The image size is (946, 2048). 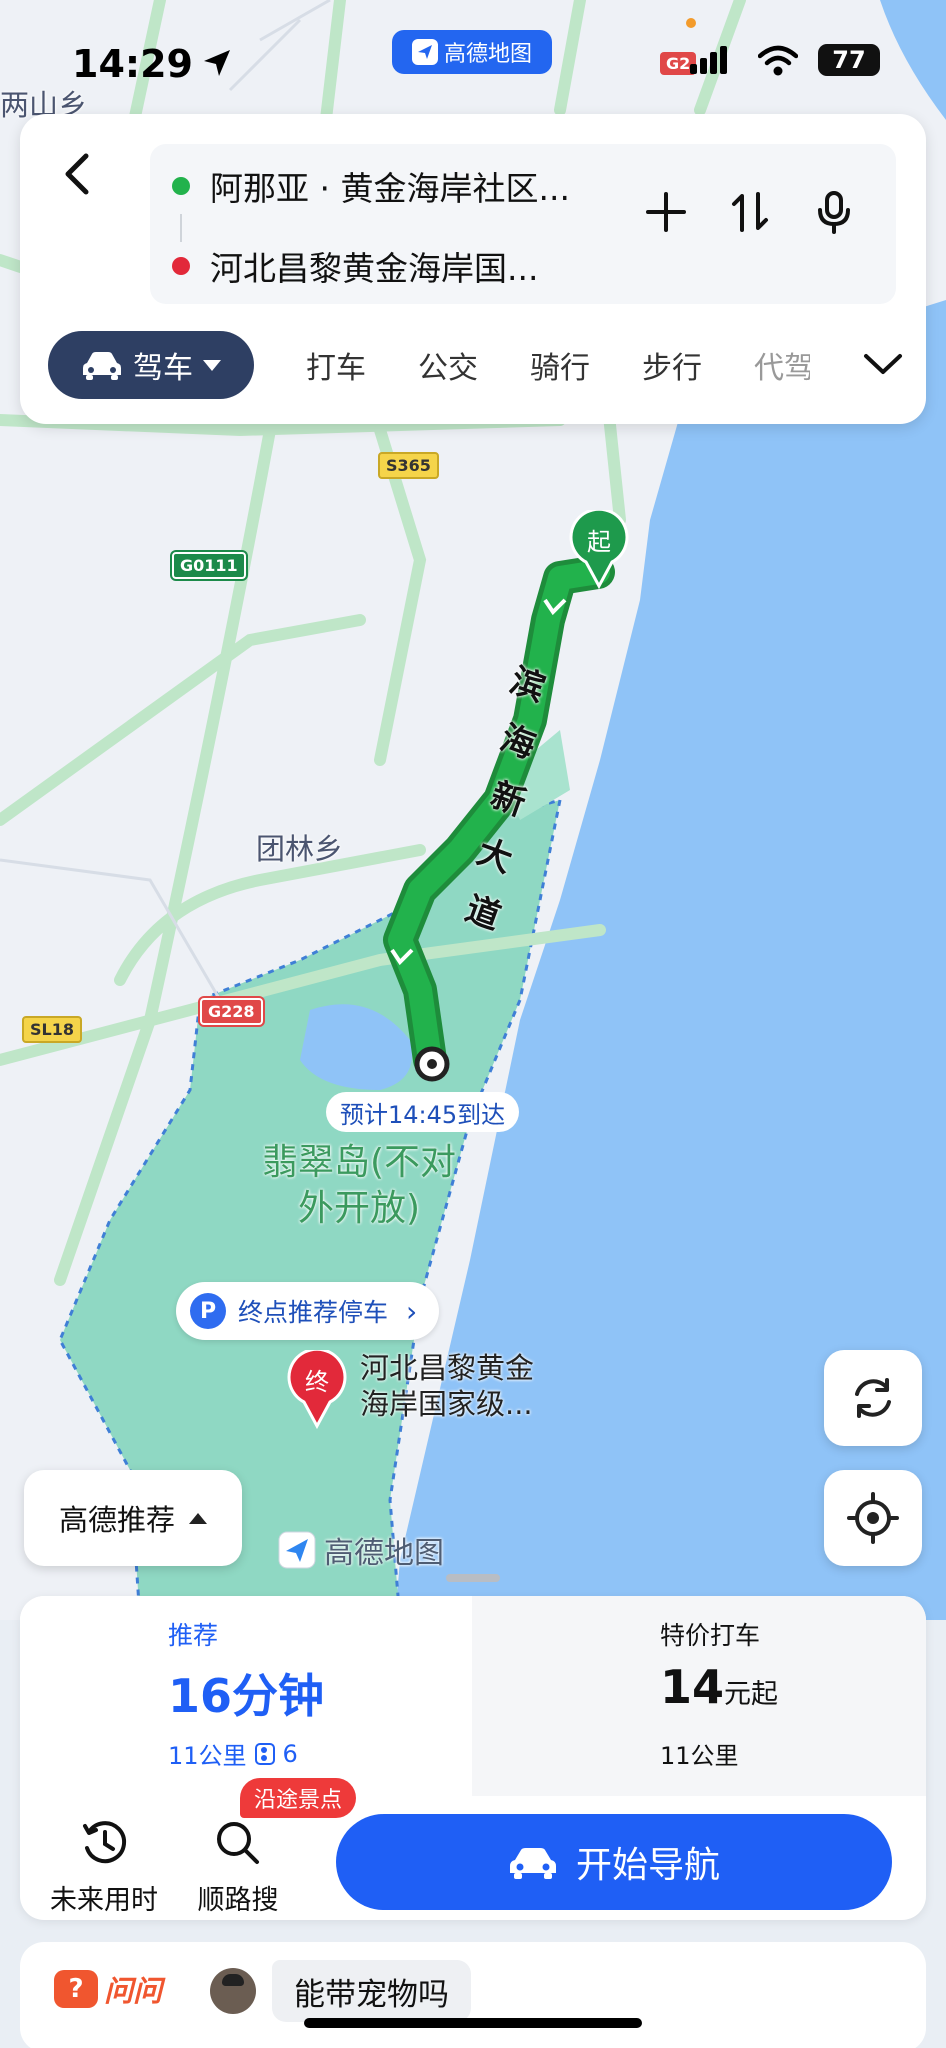 What do you see at coordinates (78, 174) in the screenshot?
I see `back-arrow-icon` at bounding box center [78, 174].